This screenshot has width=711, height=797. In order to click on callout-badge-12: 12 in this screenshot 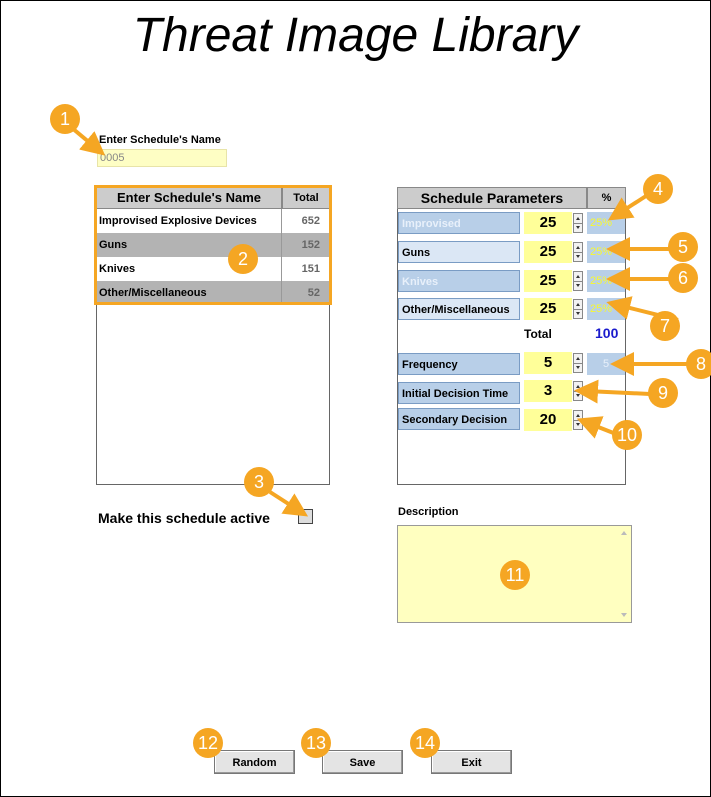, I will do `click(208, 743)`.